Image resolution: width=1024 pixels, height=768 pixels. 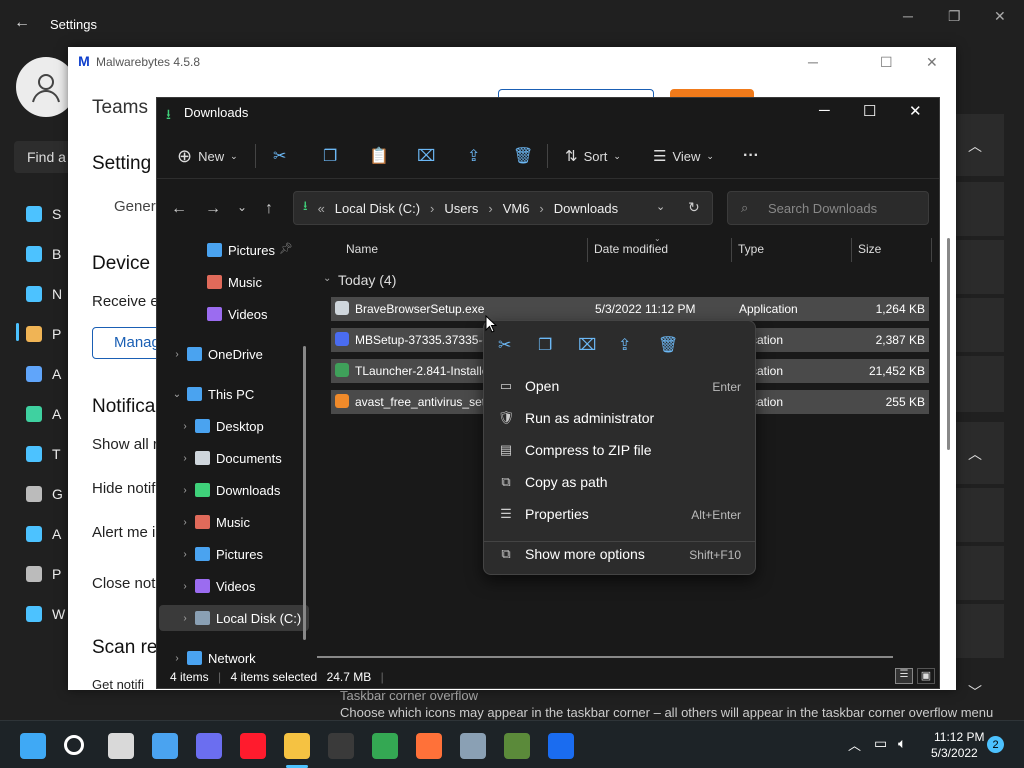 I want to click on menu-item: ▭ Open Enter, so click(x=619, y=386).